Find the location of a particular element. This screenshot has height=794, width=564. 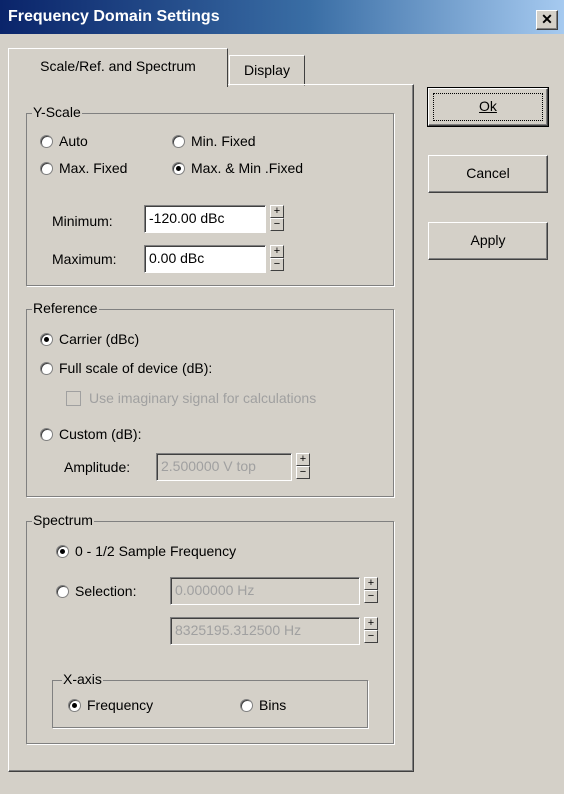

maximum-input: 0.00 dBc is located at coordinates (205, 259).